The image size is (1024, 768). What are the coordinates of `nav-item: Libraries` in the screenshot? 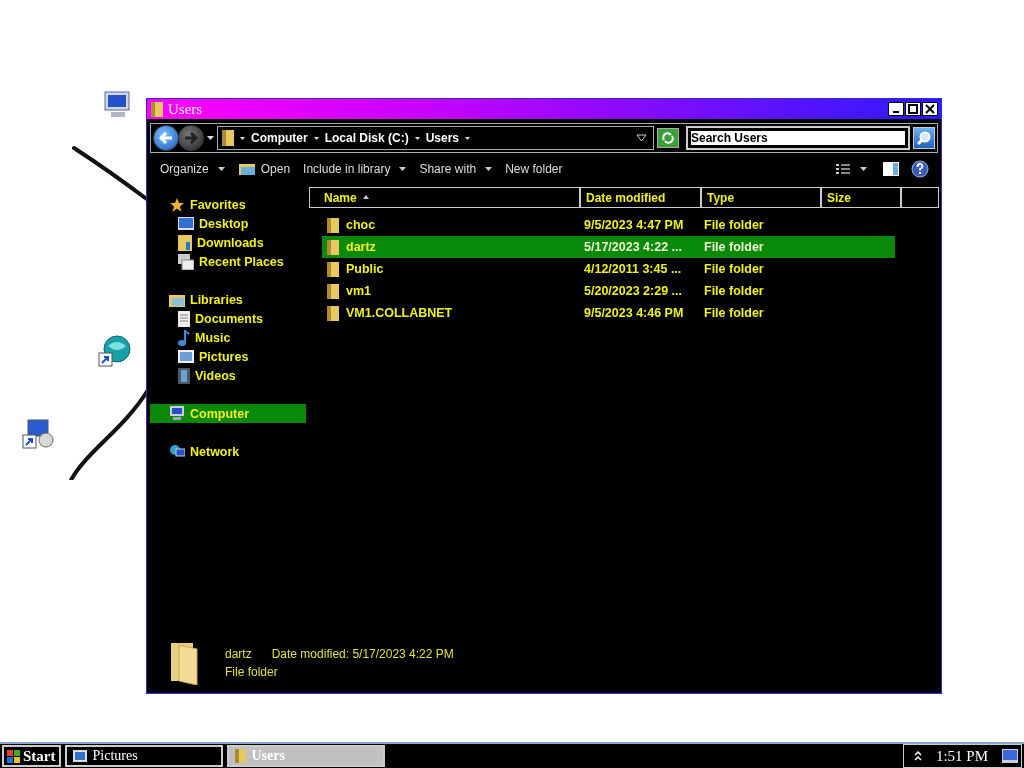 It's located at (226, 299).